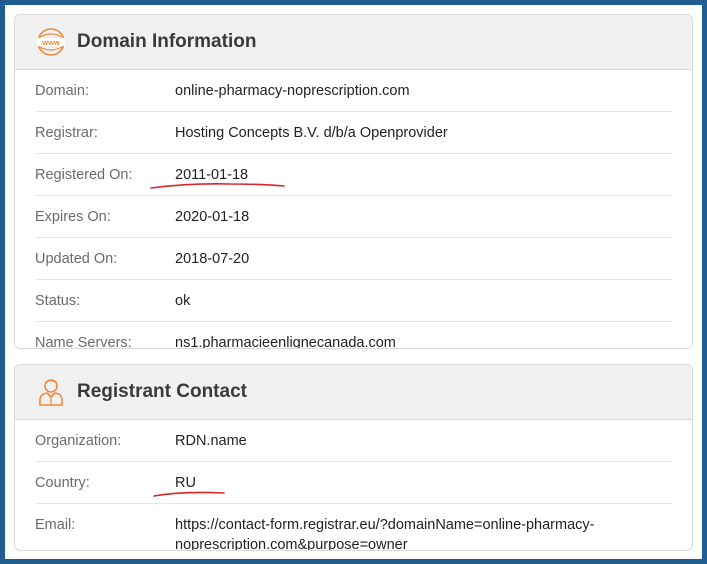 The image size is (707, 564). What do you see at coordinates (353, 217) in the screenshot?
I see `row-expires-on: Expires On: 2020-01-18` at bounding box center [353, 217].